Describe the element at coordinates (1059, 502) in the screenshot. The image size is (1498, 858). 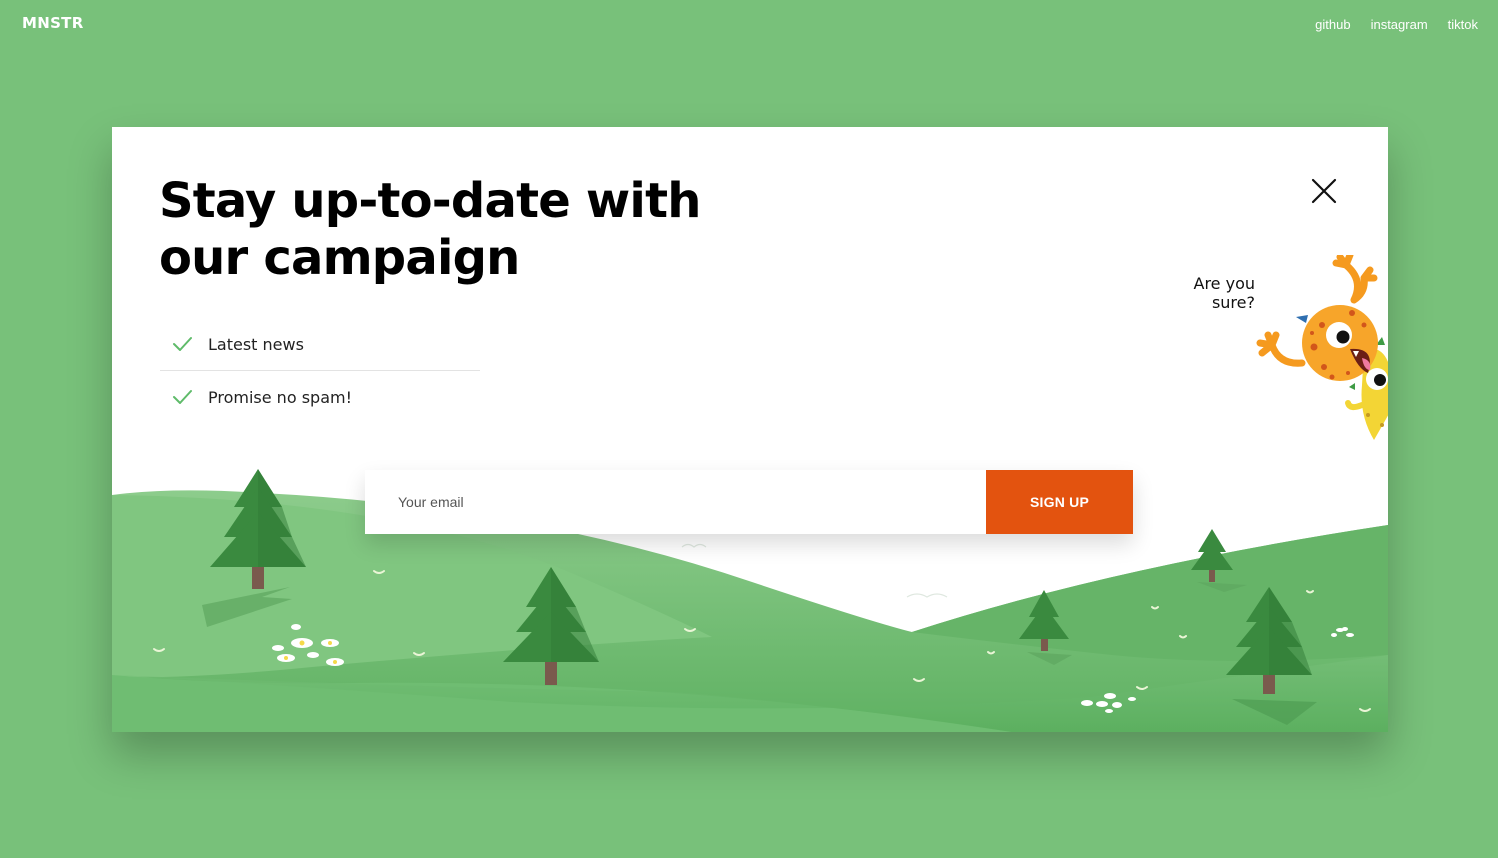
I see `signup-button: SIGN UP` at that location.